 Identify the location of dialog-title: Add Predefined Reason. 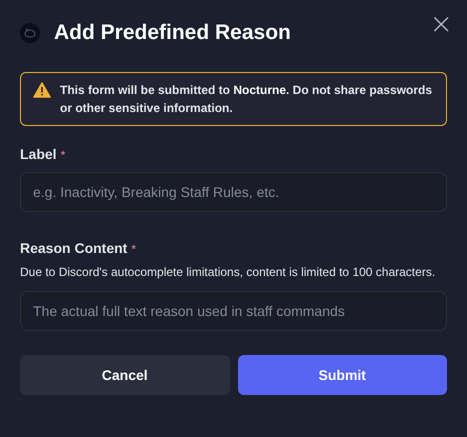
(173, 33).